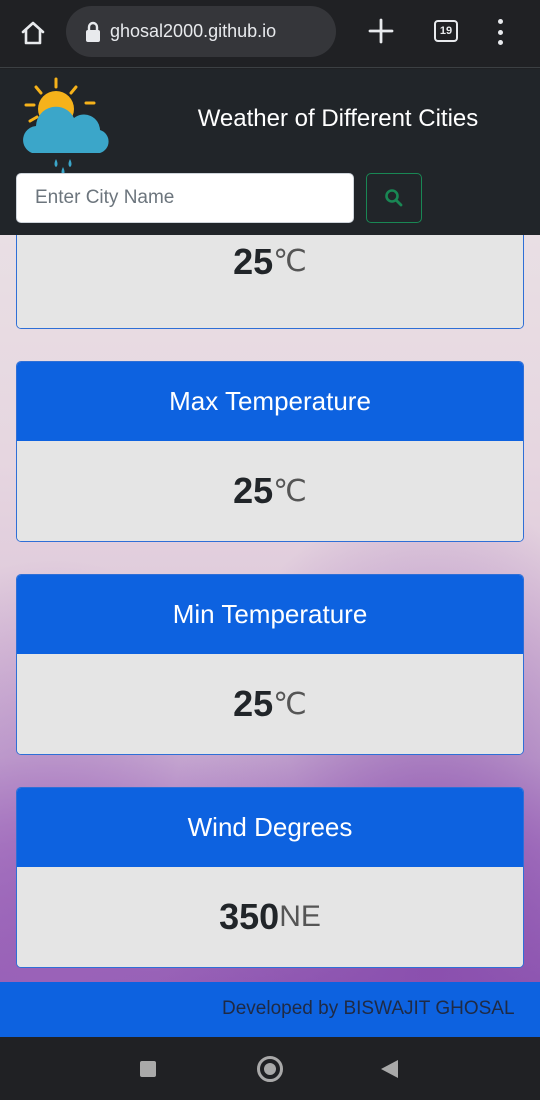 This screenshot has height=1100, width=540. I want to click on wind-degrees-value: 350, so click(249, 916).